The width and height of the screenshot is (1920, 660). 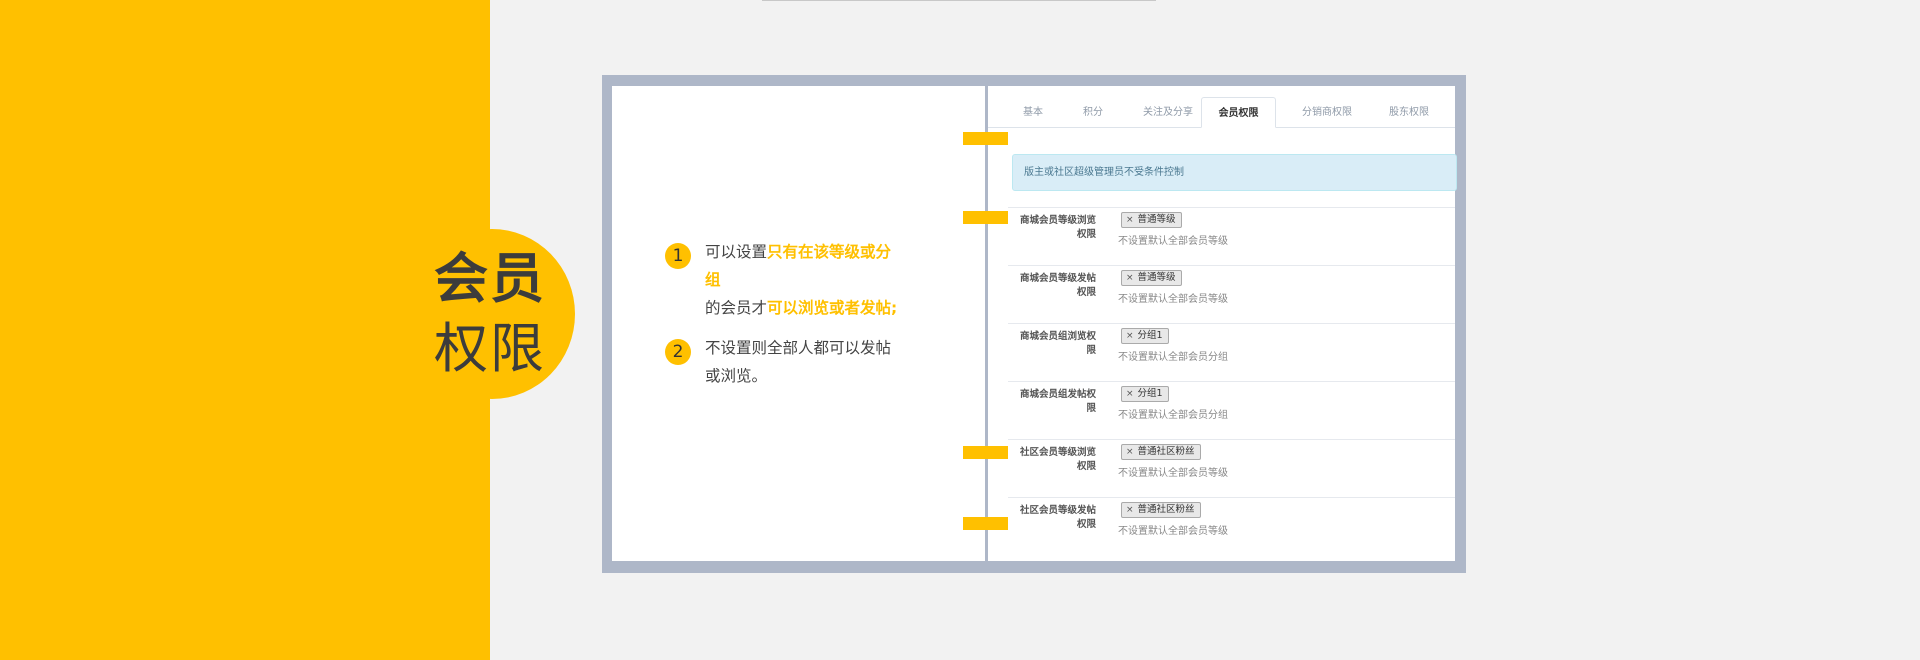 What do you see at coordinates (490, 278) in the screenshot?
I see `section-title-line1: 会员` at bounding box center [490, 278].